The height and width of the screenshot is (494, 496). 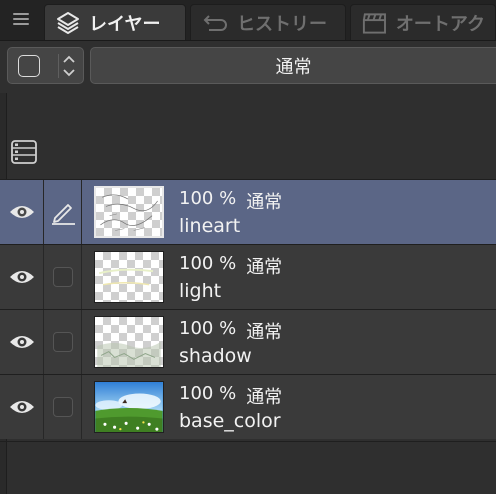 I want to click on layers-icon, so click(x=68, y=22).